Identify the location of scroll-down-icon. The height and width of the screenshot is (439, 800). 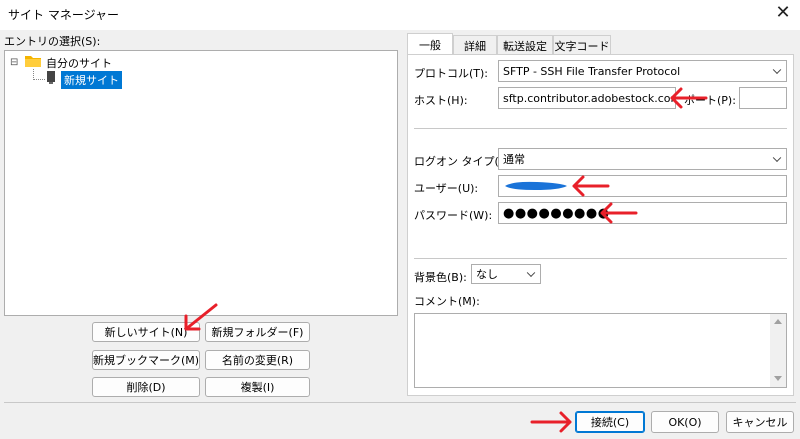
(778, 378).